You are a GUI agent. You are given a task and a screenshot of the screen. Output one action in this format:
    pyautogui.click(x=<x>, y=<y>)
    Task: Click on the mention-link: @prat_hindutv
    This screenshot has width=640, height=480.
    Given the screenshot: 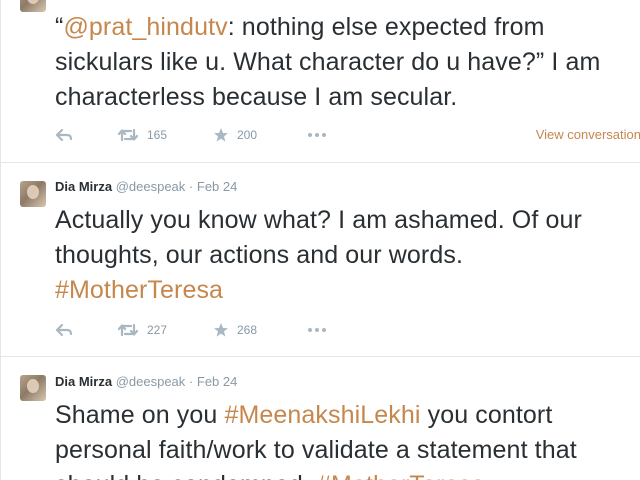 What is the action you would take?
    pyautogui.click(x=145, y=27)
    